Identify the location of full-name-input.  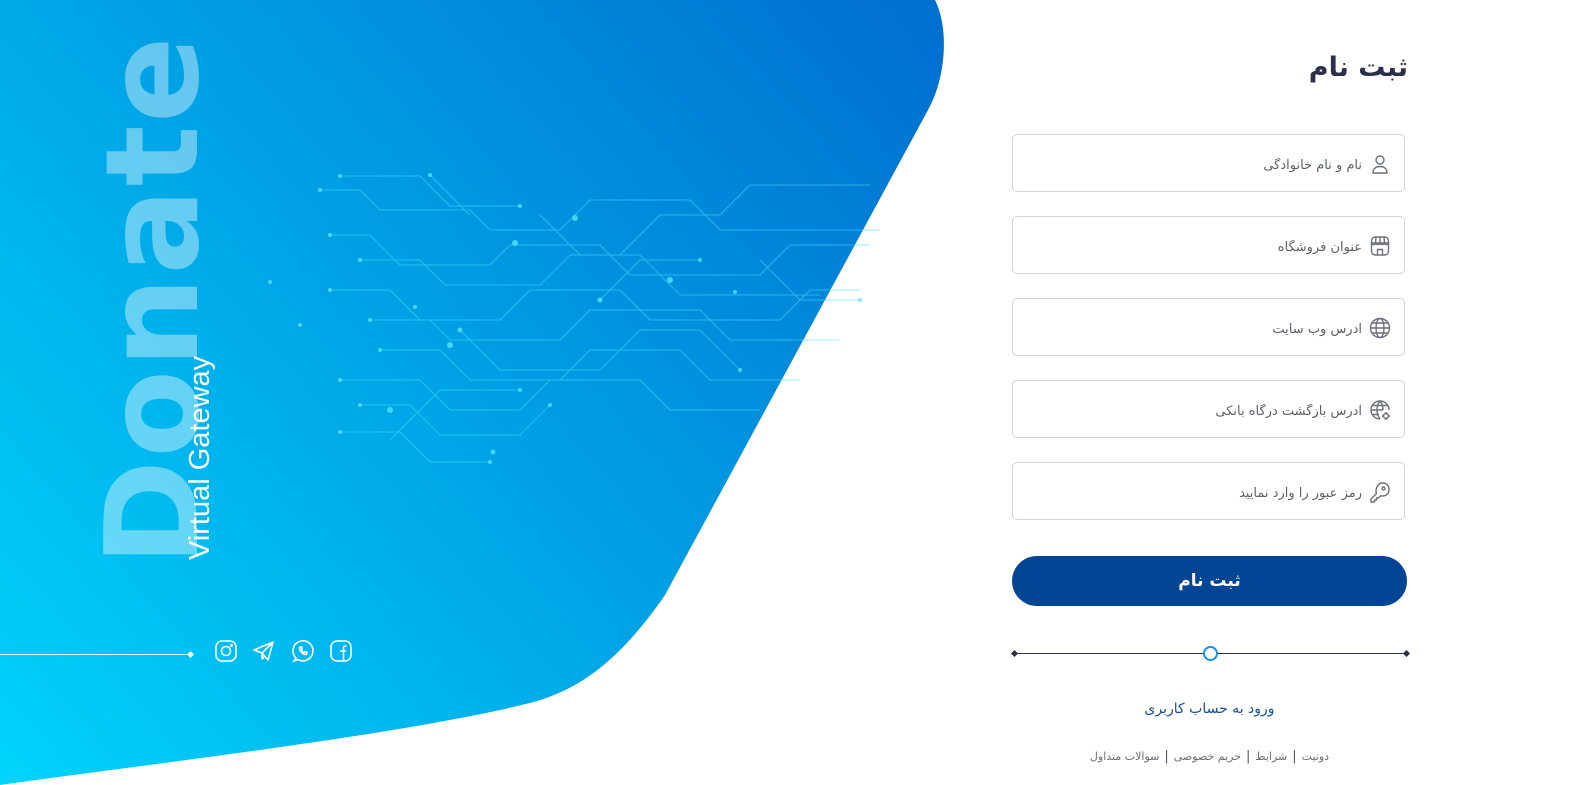
(1193, 165).